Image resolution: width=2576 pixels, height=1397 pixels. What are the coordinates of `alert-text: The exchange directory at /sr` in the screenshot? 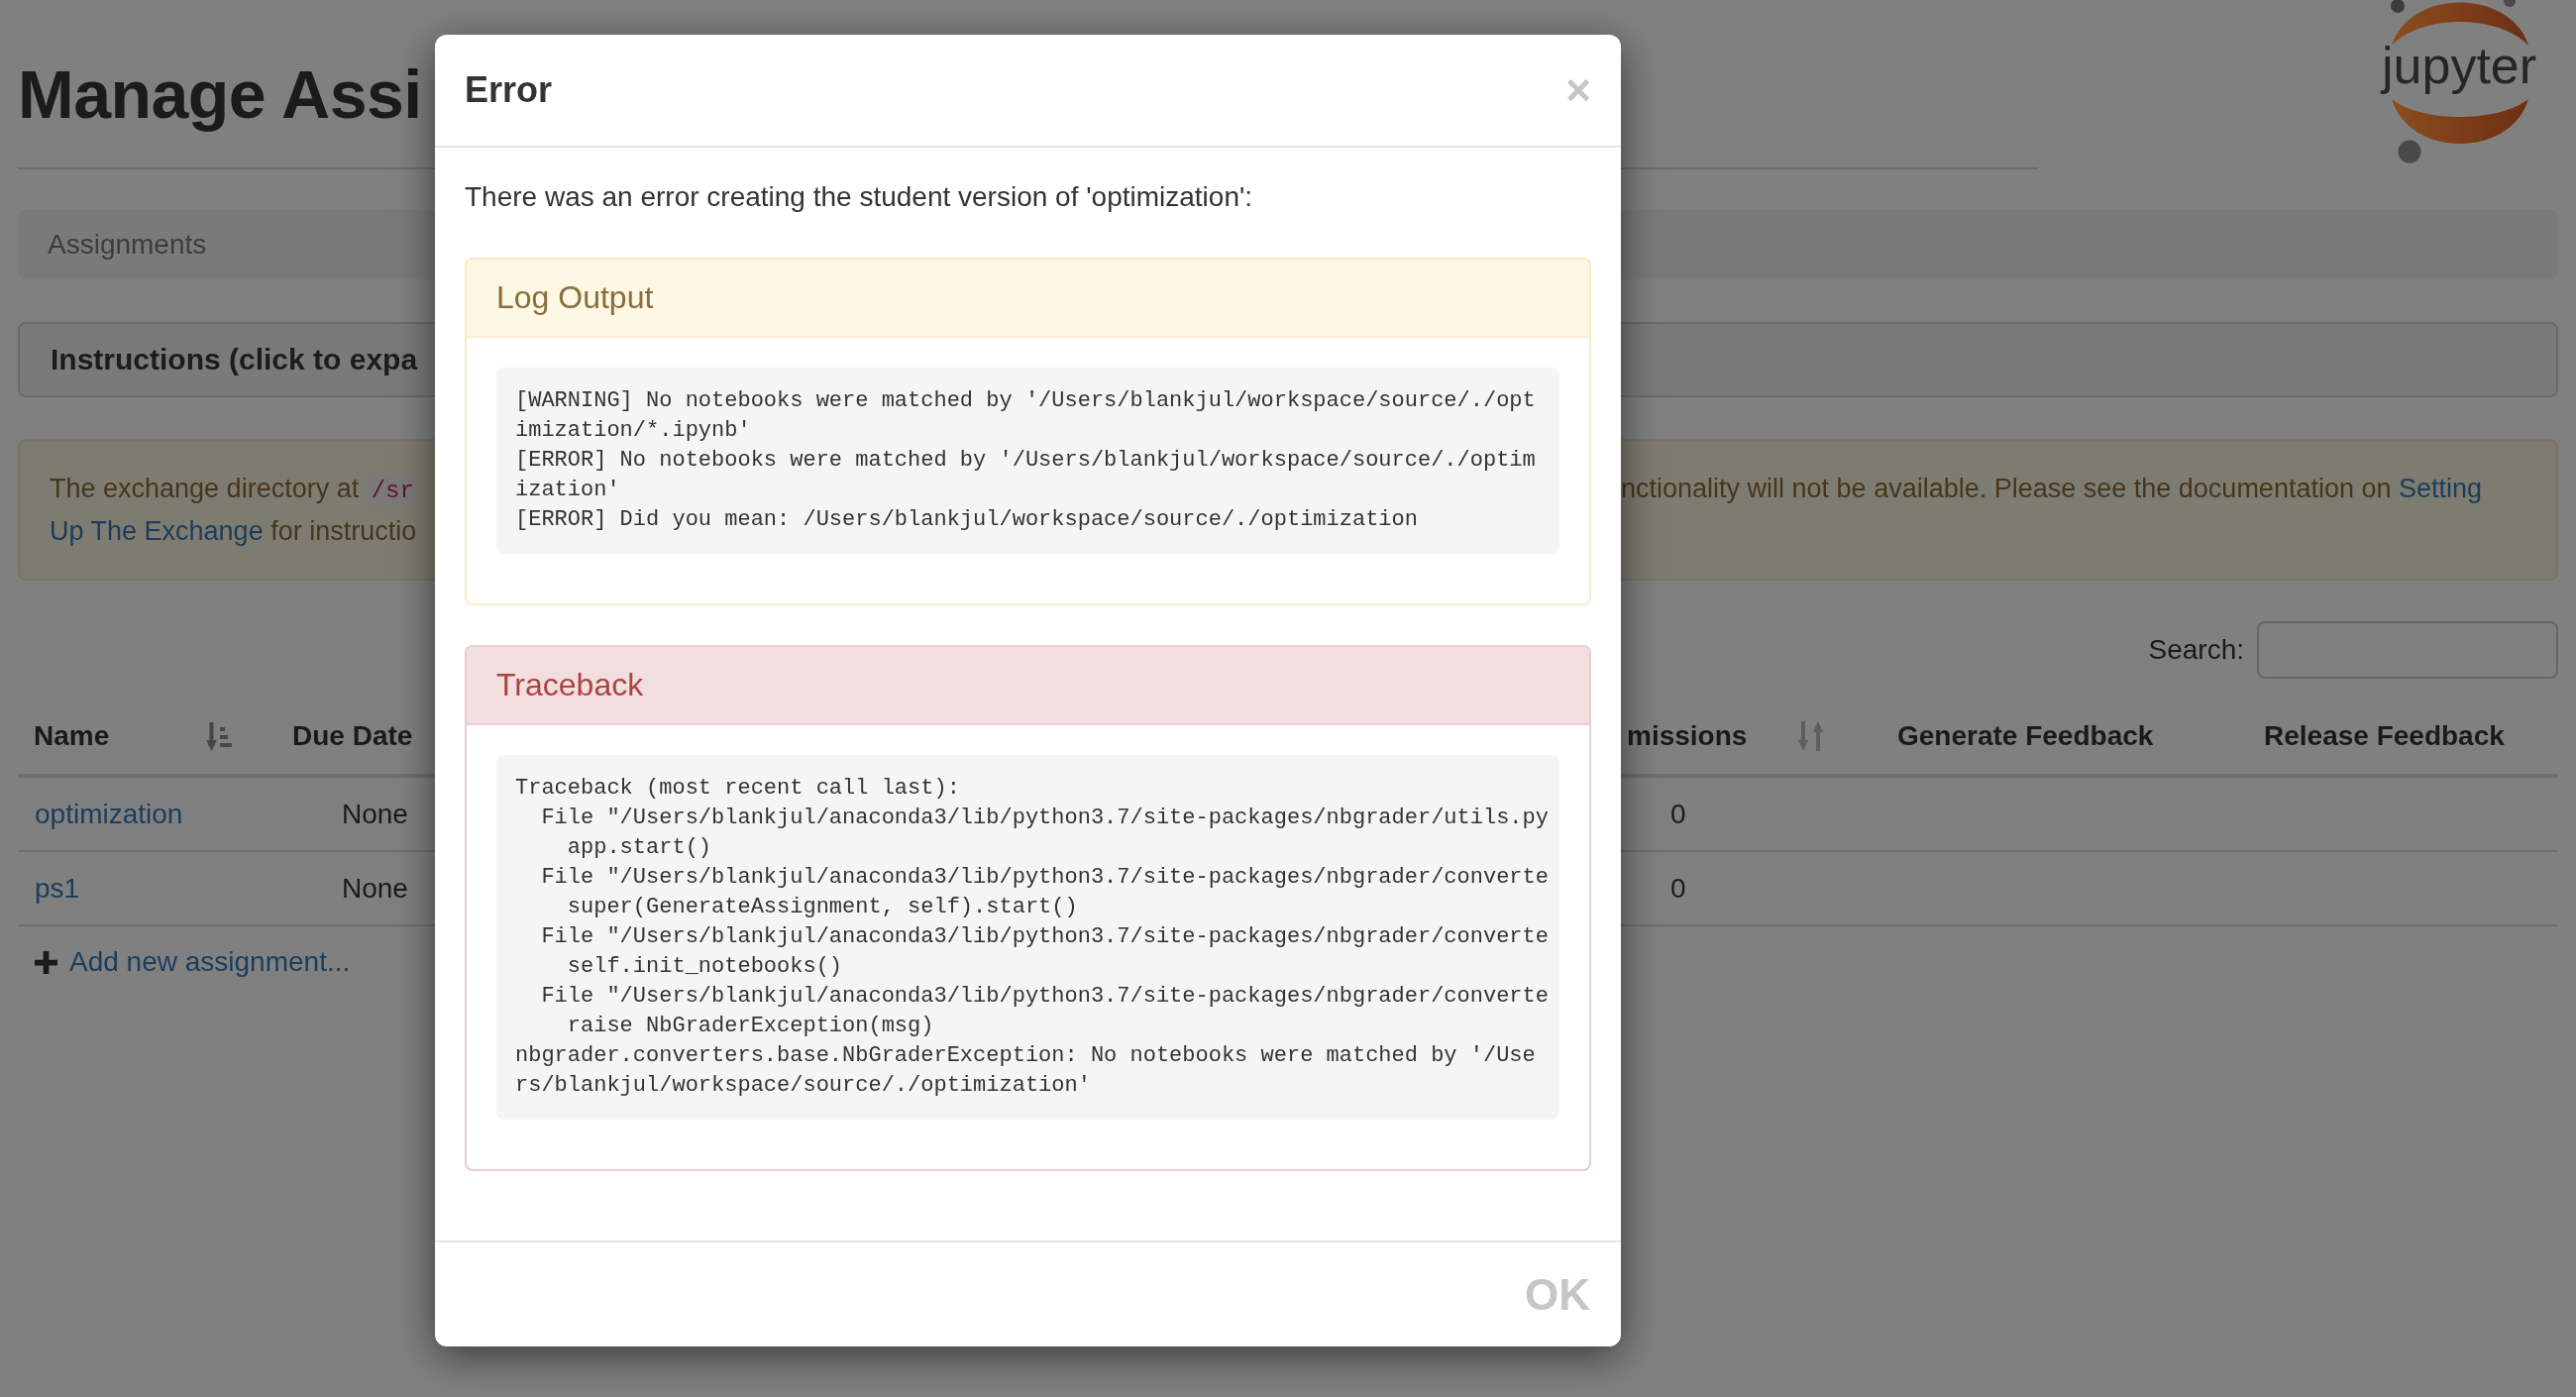 It's located at (232, 491).